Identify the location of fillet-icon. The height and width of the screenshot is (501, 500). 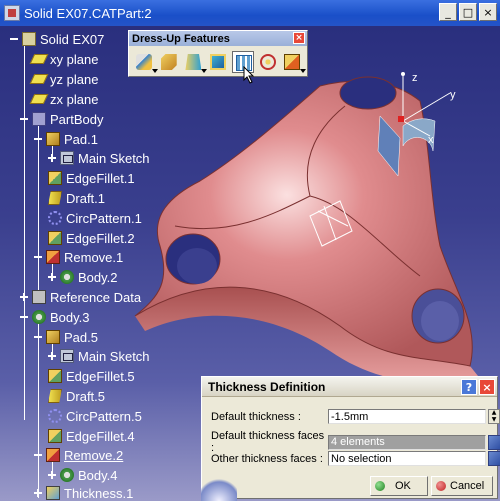
(144, 62).